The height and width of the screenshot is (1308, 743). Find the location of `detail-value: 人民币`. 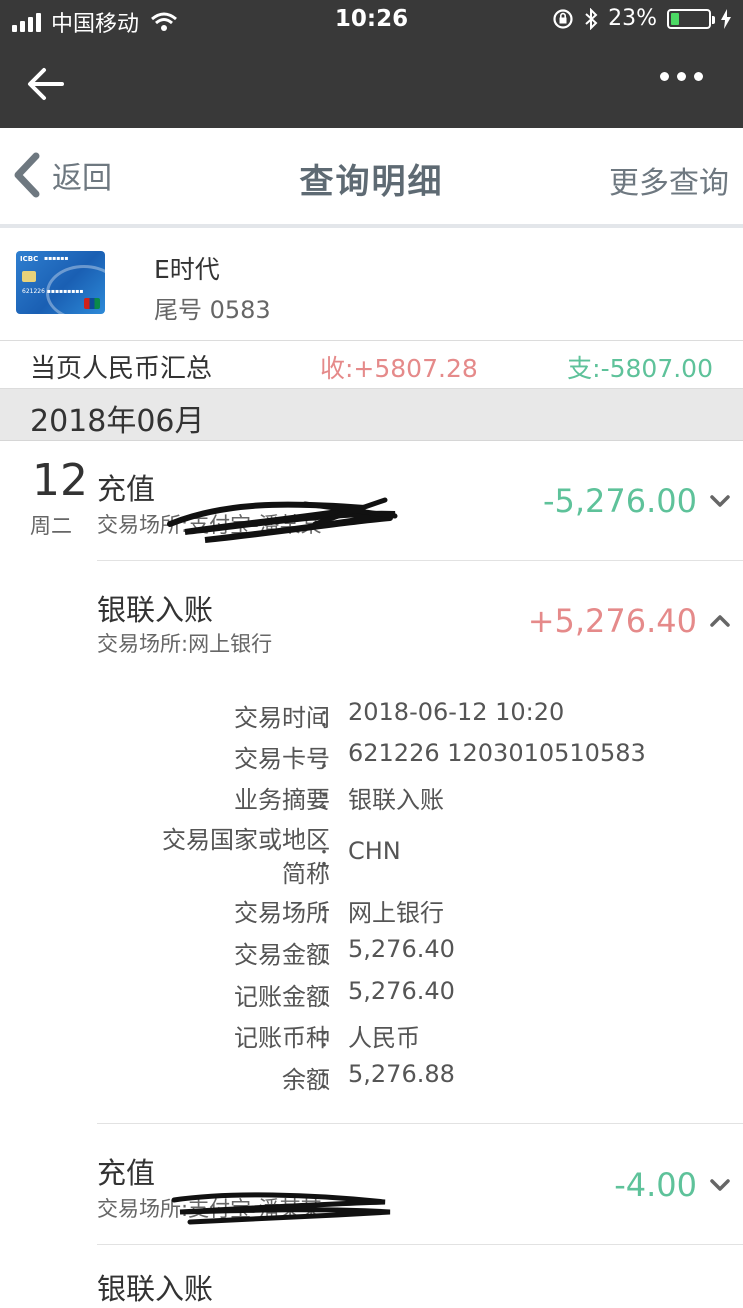

detail-value: 人民币 is located at coordinates (384, 1038).